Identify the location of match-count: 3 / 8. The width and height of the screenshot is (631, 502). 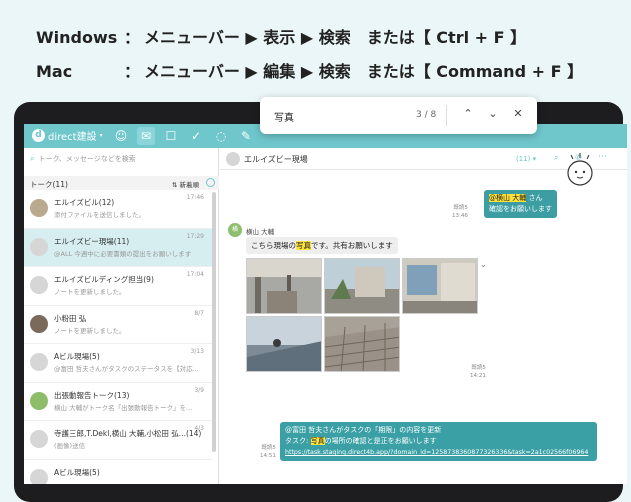
(426, 115).